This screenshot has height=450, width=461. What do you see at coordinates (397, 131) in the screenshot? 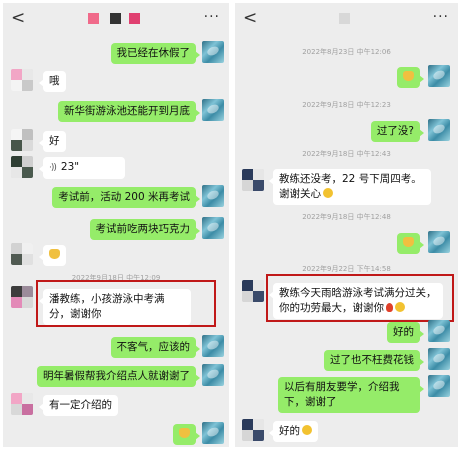
I see `message-bubble-sent: 过了没?` at bounding box center [397, 131].